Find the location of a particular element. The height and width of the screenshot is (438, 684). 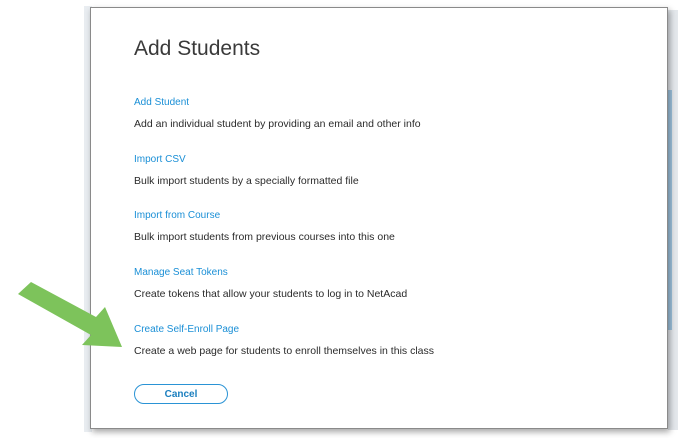

annotation-arrow-shape is located at coordinates (70, 314).